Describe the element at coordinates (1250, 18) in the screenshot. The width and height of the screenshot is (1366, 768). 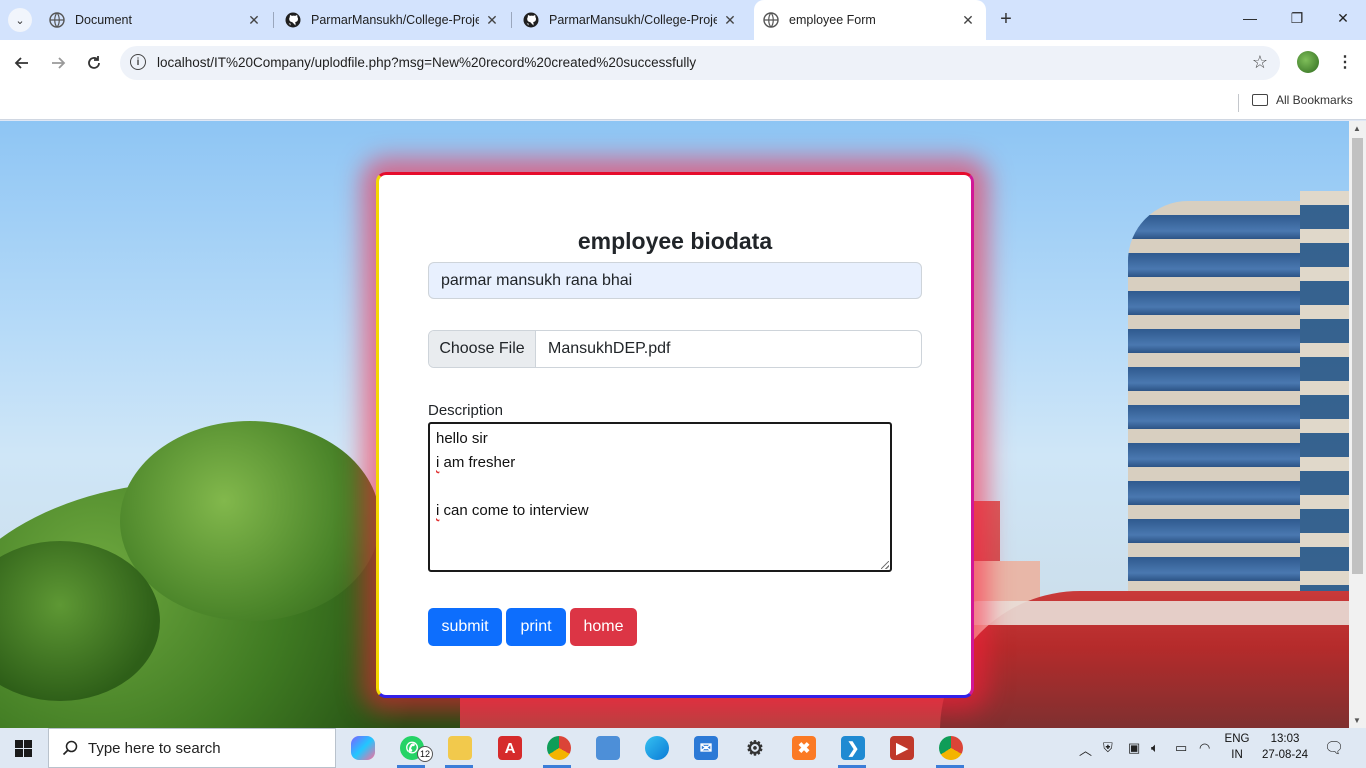
I see `minimize-button: —` at that location.